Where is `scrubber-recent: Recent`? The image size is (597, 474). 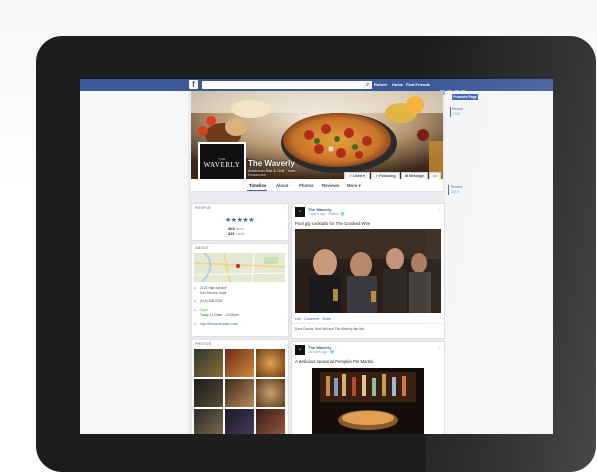
scrubber-recent: Recent is located at coordinates (457, 109).